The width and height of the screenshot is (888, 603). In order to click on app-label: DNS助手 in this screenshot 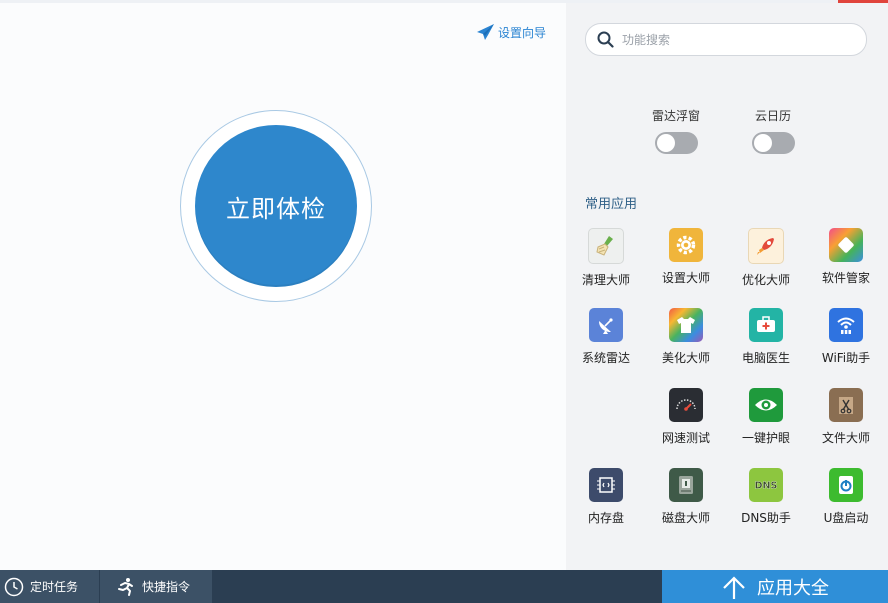, I will do `click(766, 518)`.